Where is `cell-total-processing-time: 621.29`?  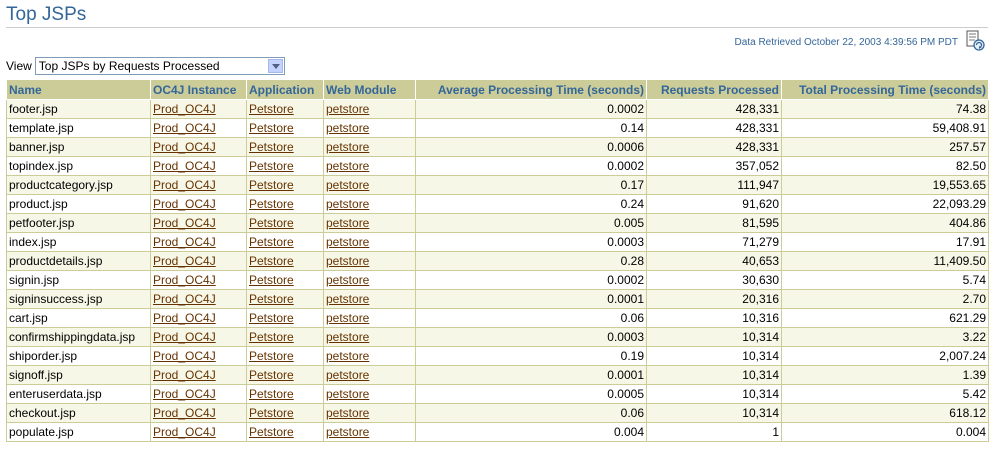 cell-total-processing-time: 621.29 is located at coordinates (885, 318).